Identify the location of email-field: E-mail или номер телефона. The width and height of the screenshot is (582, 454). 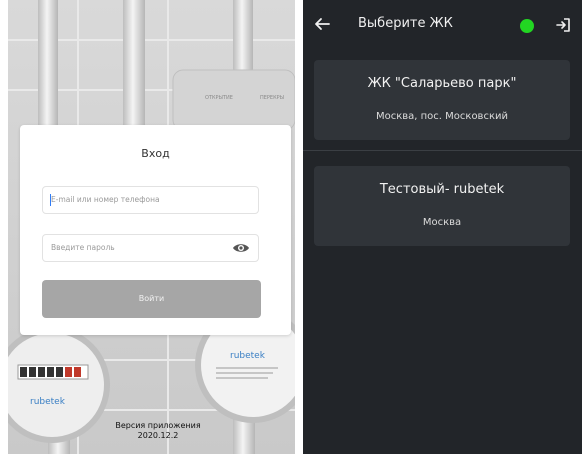
(150, 200).